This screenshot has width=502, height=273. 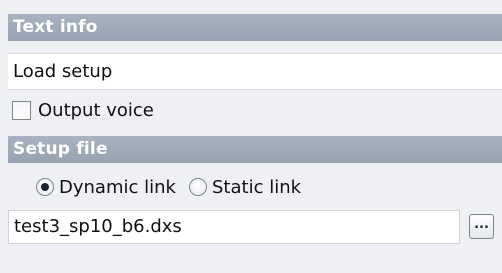 What do you see at coordinates (96, 110) in the screenshot?
I see `output-voice-label: Output voice` at bounding box center [96, 110].